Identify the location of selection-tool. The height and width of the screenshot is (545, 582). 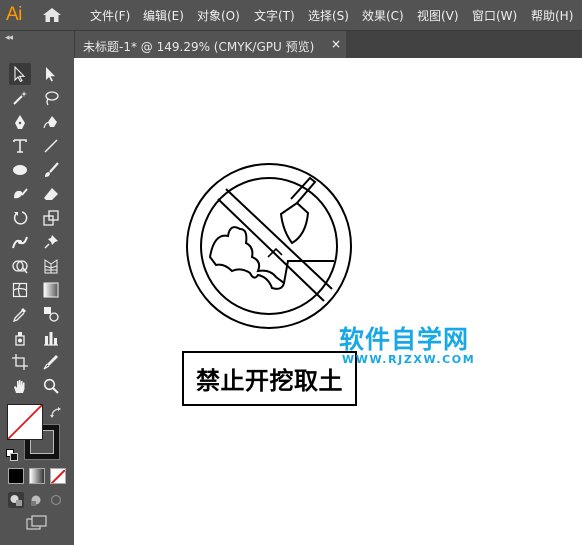
(20, 74).